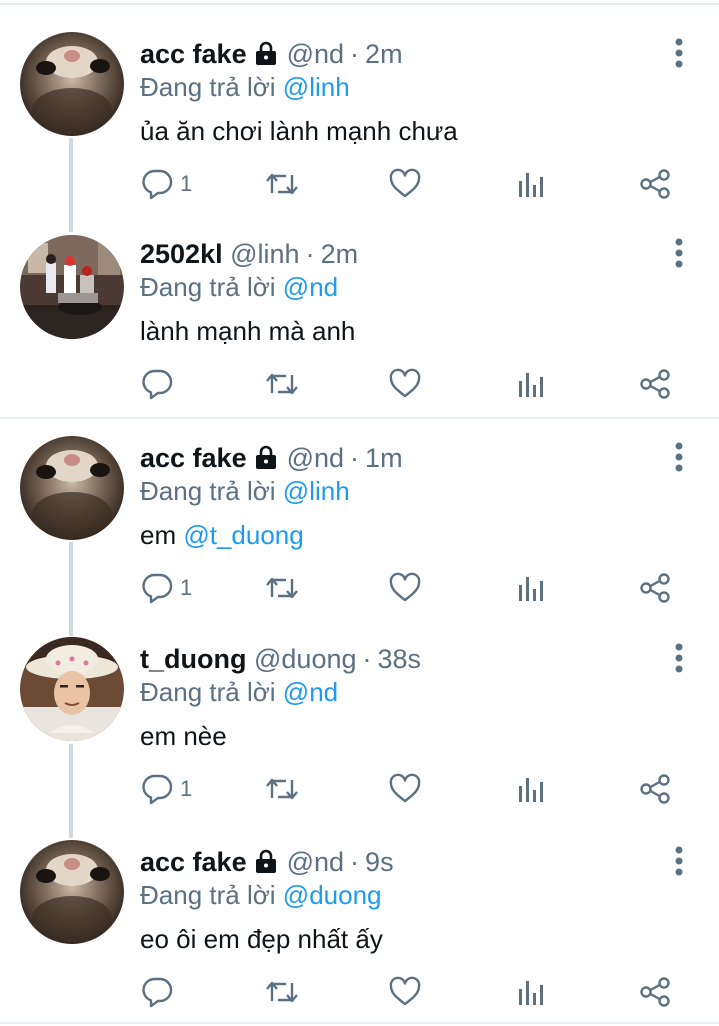  I want to click on heart-icon, so click(405, 383).